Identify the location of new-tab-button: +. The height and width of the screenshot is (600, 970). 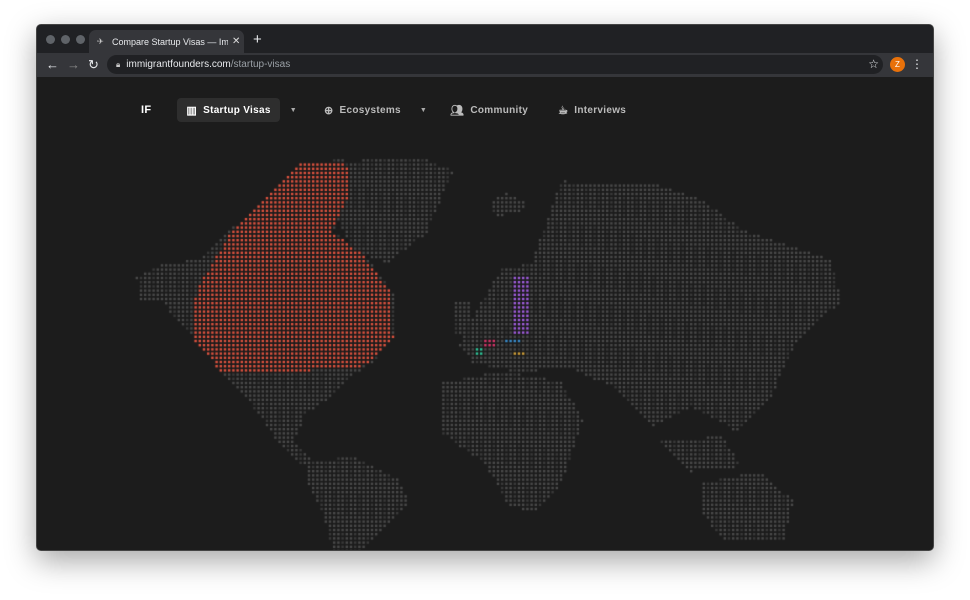
(257, 39).